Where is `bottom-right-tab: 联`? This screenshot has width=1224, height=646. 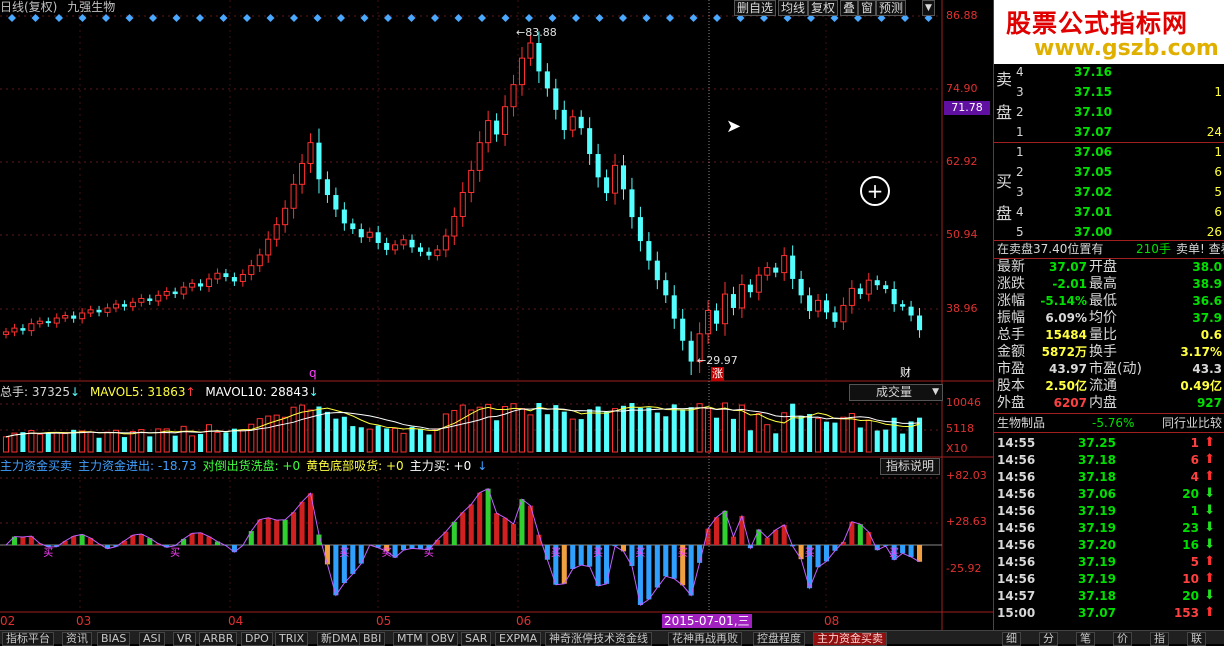
bottom-right-tab: 联 is located at coordinates (1196, 639).